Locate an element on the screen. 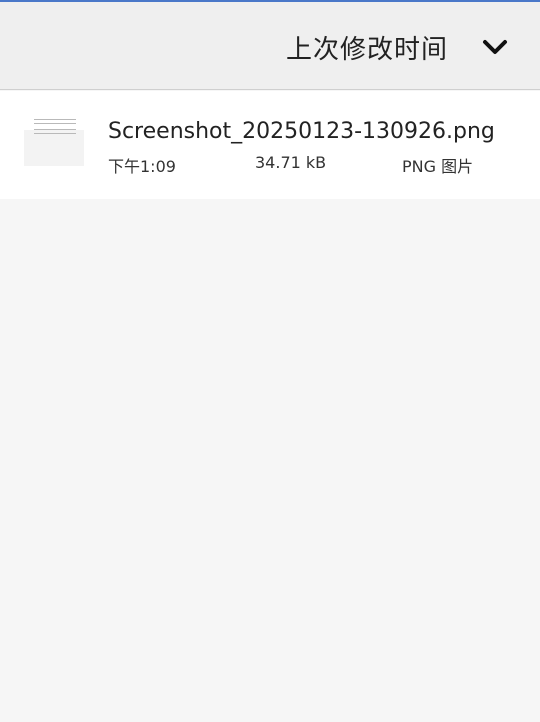  file-name: Screenshot_20250123-130926.png is located at coordinates (301, 131).